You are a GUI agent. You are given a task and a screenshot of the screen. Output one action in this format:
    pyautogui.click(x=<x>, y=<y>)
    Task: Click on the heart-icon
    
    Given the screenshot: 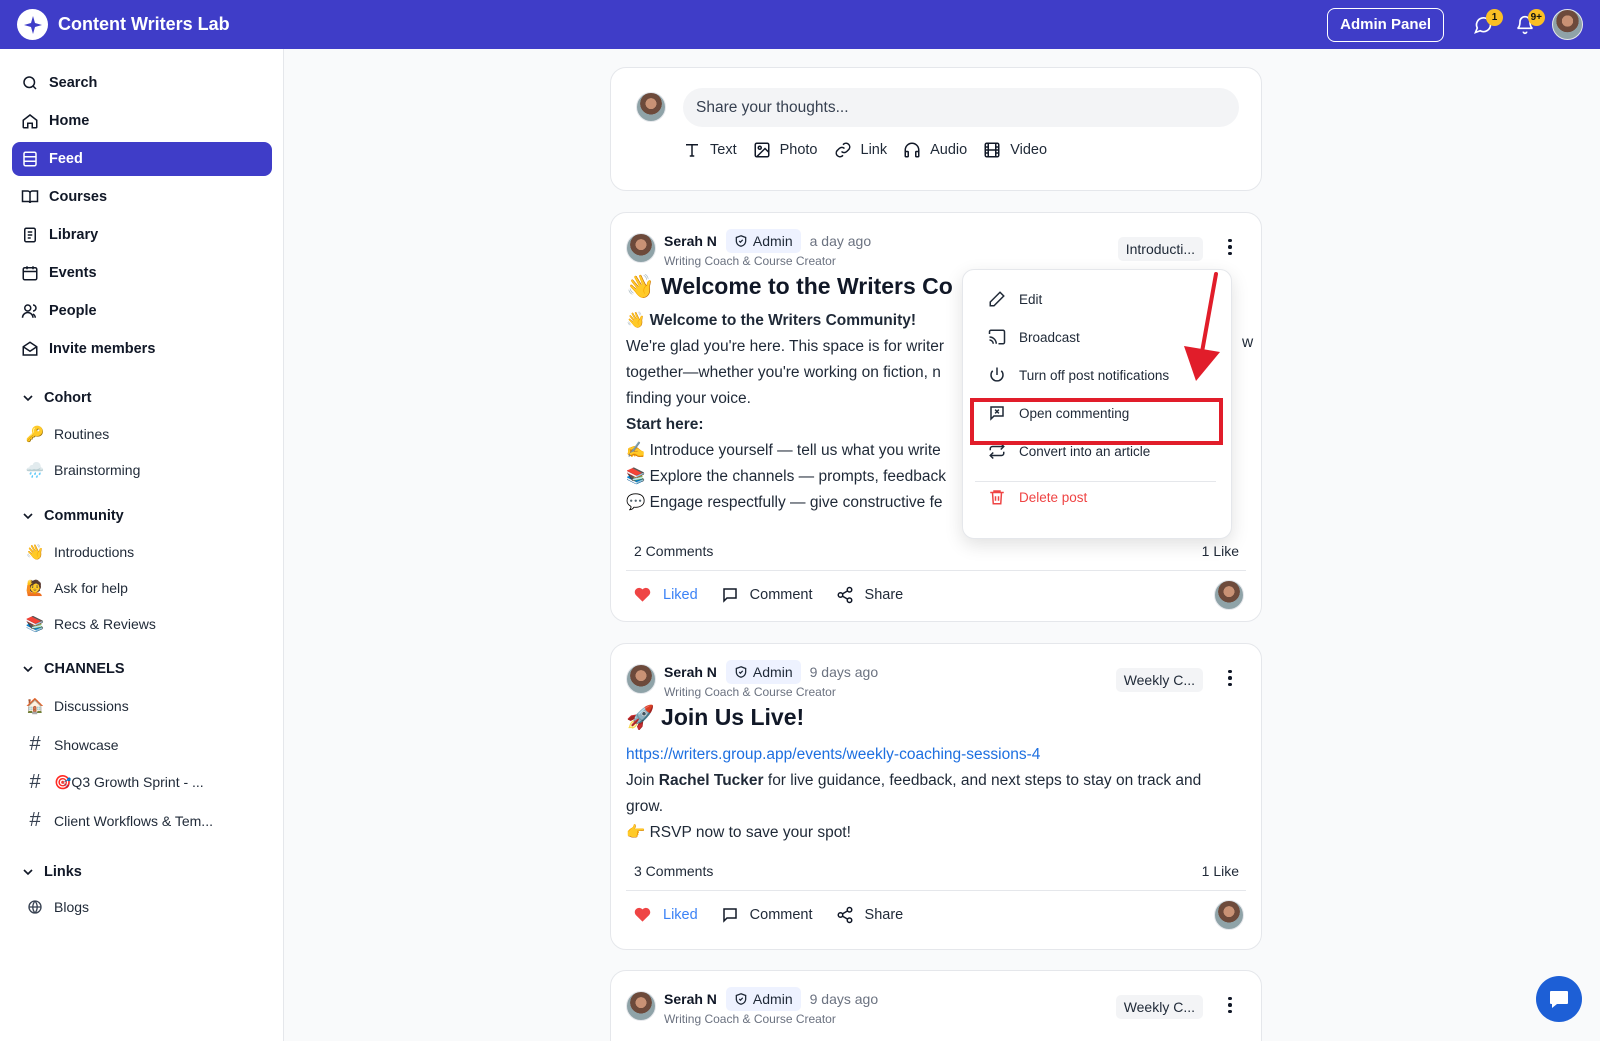 What is the action you would take?
    pyautogui.click(x=642, y=594)
    